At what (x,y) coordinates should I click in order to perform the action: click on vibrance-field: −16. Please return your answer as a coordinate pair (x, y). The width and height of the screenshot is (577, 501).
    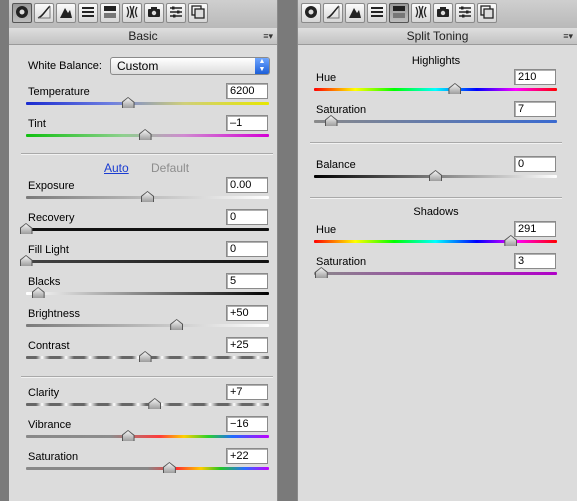
    Looking at the image, I should click on (247, 424).